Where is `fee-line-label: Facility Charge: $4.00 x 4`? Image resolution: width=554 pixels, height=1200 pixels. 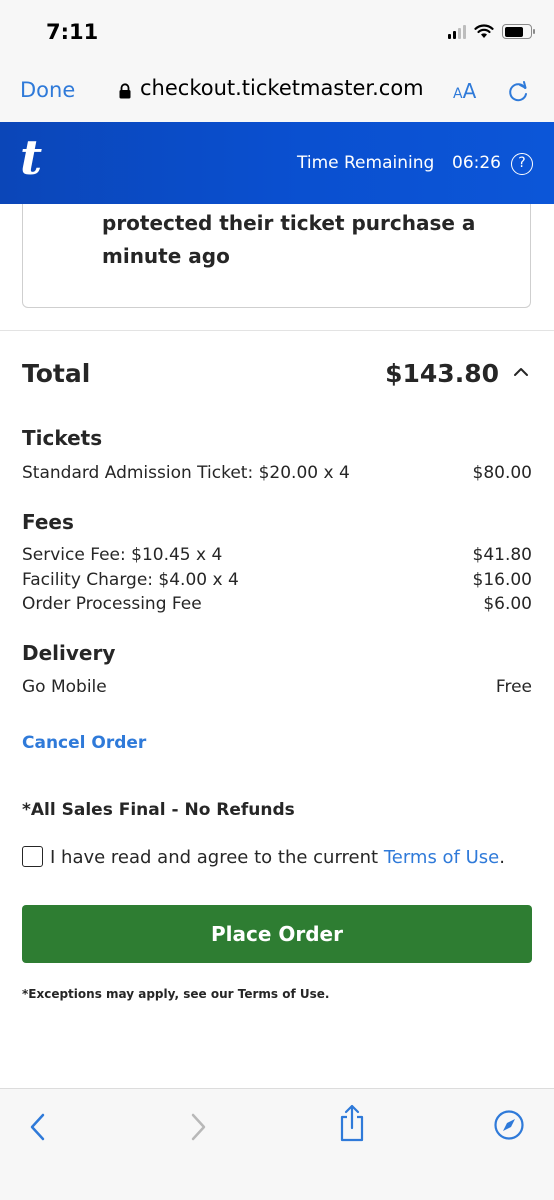
fee-line-label: Facility Charge: $4.00 x 4 is located at coordinates (130, 580).